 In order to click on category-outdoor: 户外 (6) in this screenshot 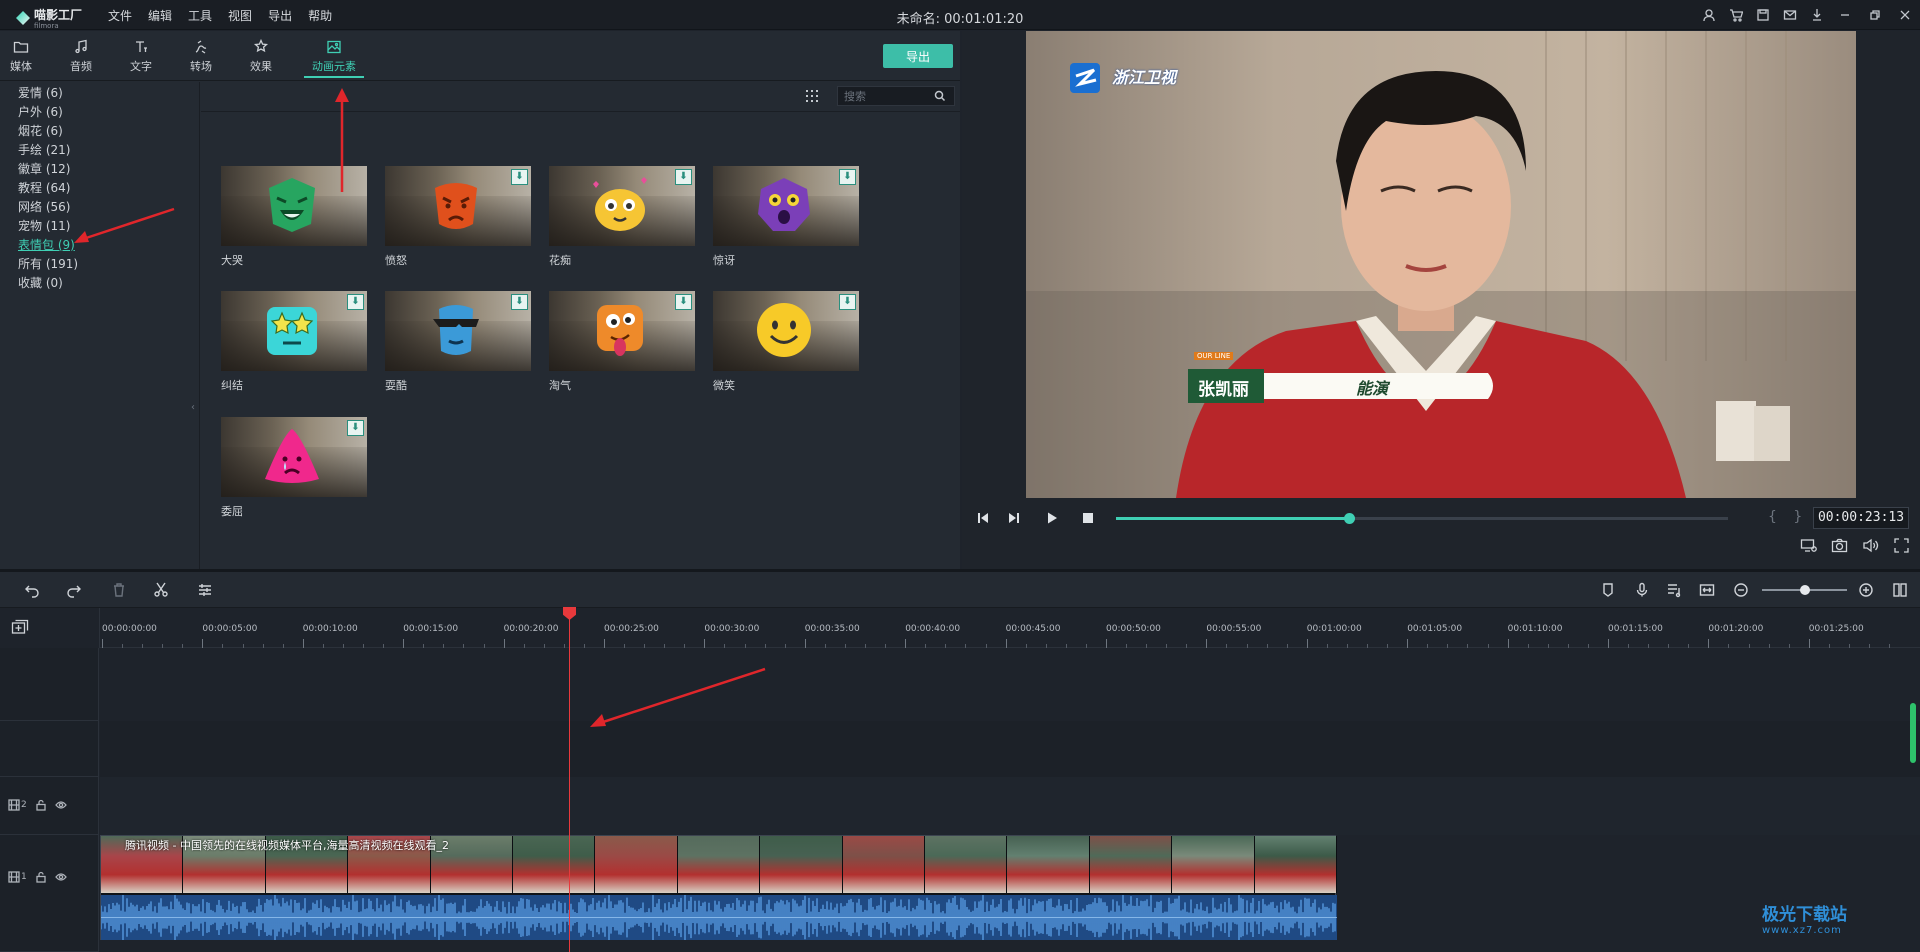, I will do `click(99, 112)`.